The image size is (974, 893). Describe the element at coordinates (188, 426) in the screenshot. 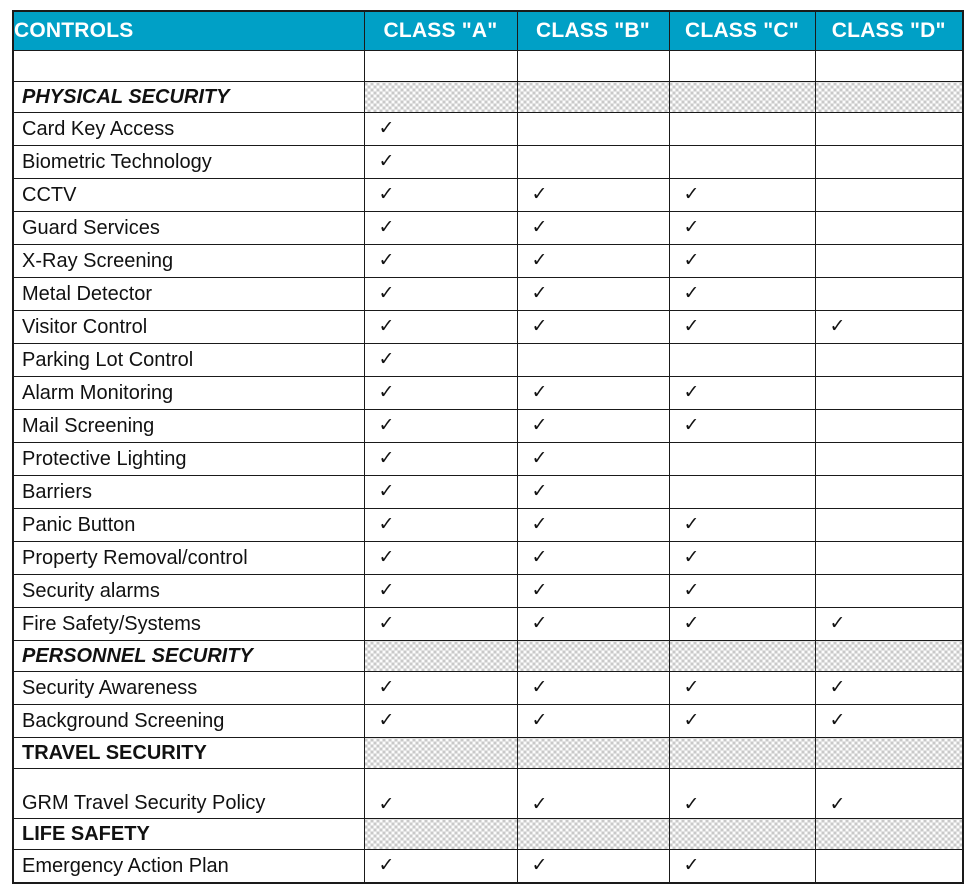

I see `control-name: Mail Screening` at that location.